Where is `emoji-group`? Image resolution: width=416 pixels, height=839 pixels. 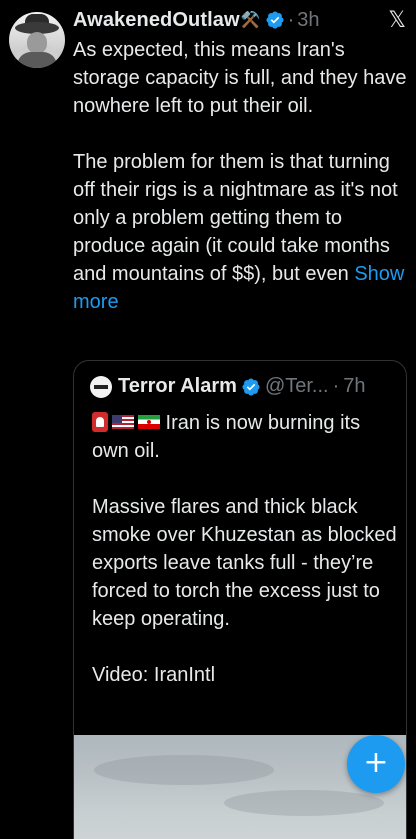
emoji-group is located at coordinates (126, 422).